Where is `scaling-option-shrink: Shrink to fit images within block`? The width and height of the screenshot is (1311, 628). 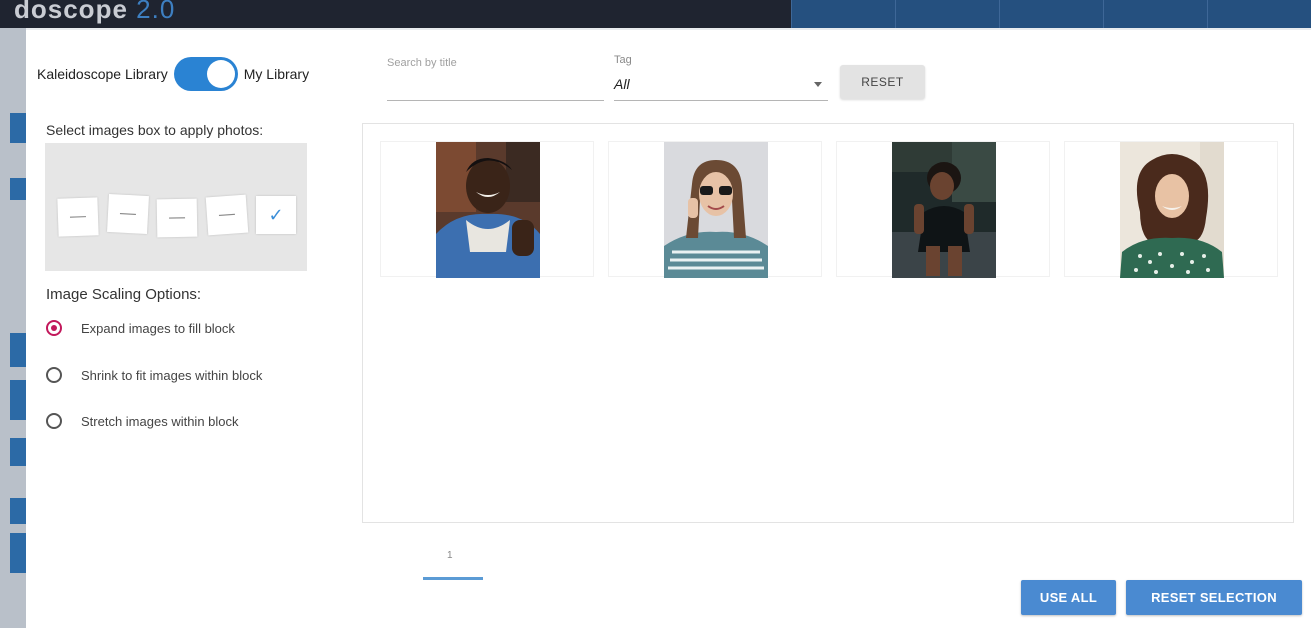 scaling-option-shrink: Shrink to fit images within block is located at coordinates (154, 375).